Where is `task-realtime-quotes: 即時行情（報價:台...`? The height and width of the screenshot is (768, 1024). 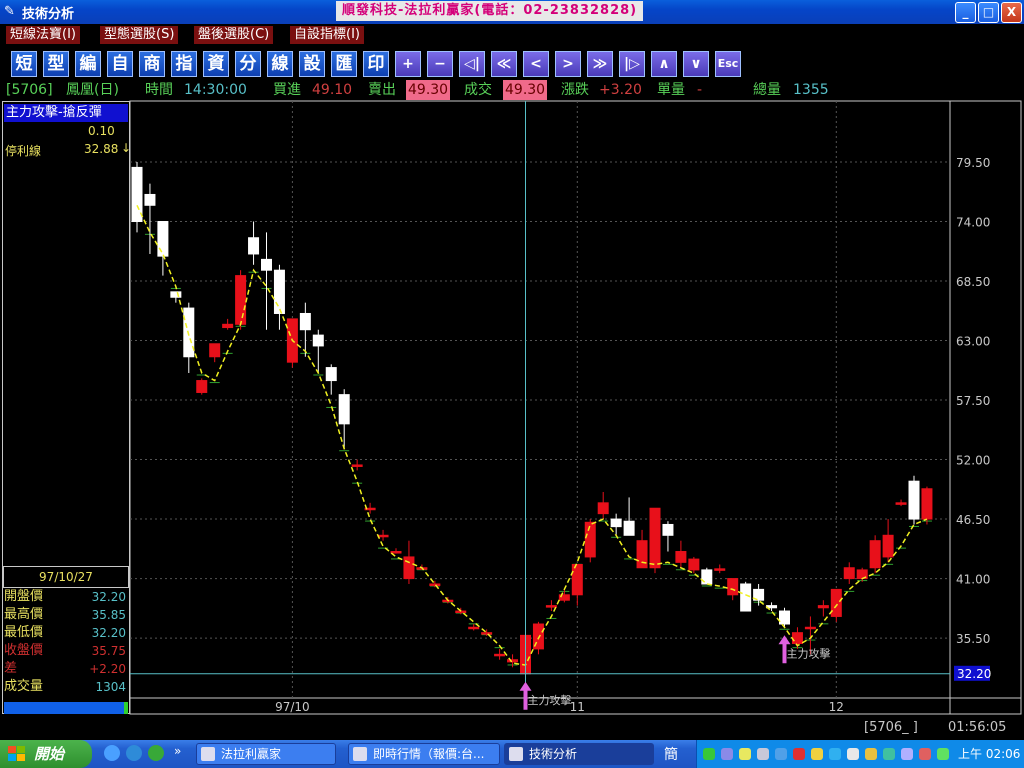
task-realtime-quotes: 即時行情（報價:台... is located at coordinates (424, 754).